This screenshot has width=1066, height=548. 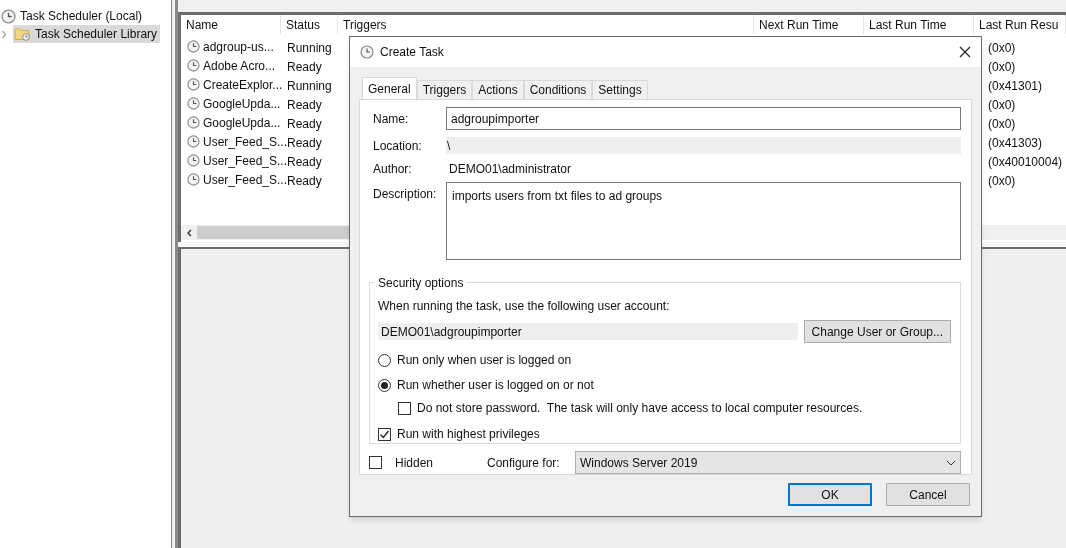 I want to click on tree-item: Task Scheduler Library, so click(x=87, y=34).